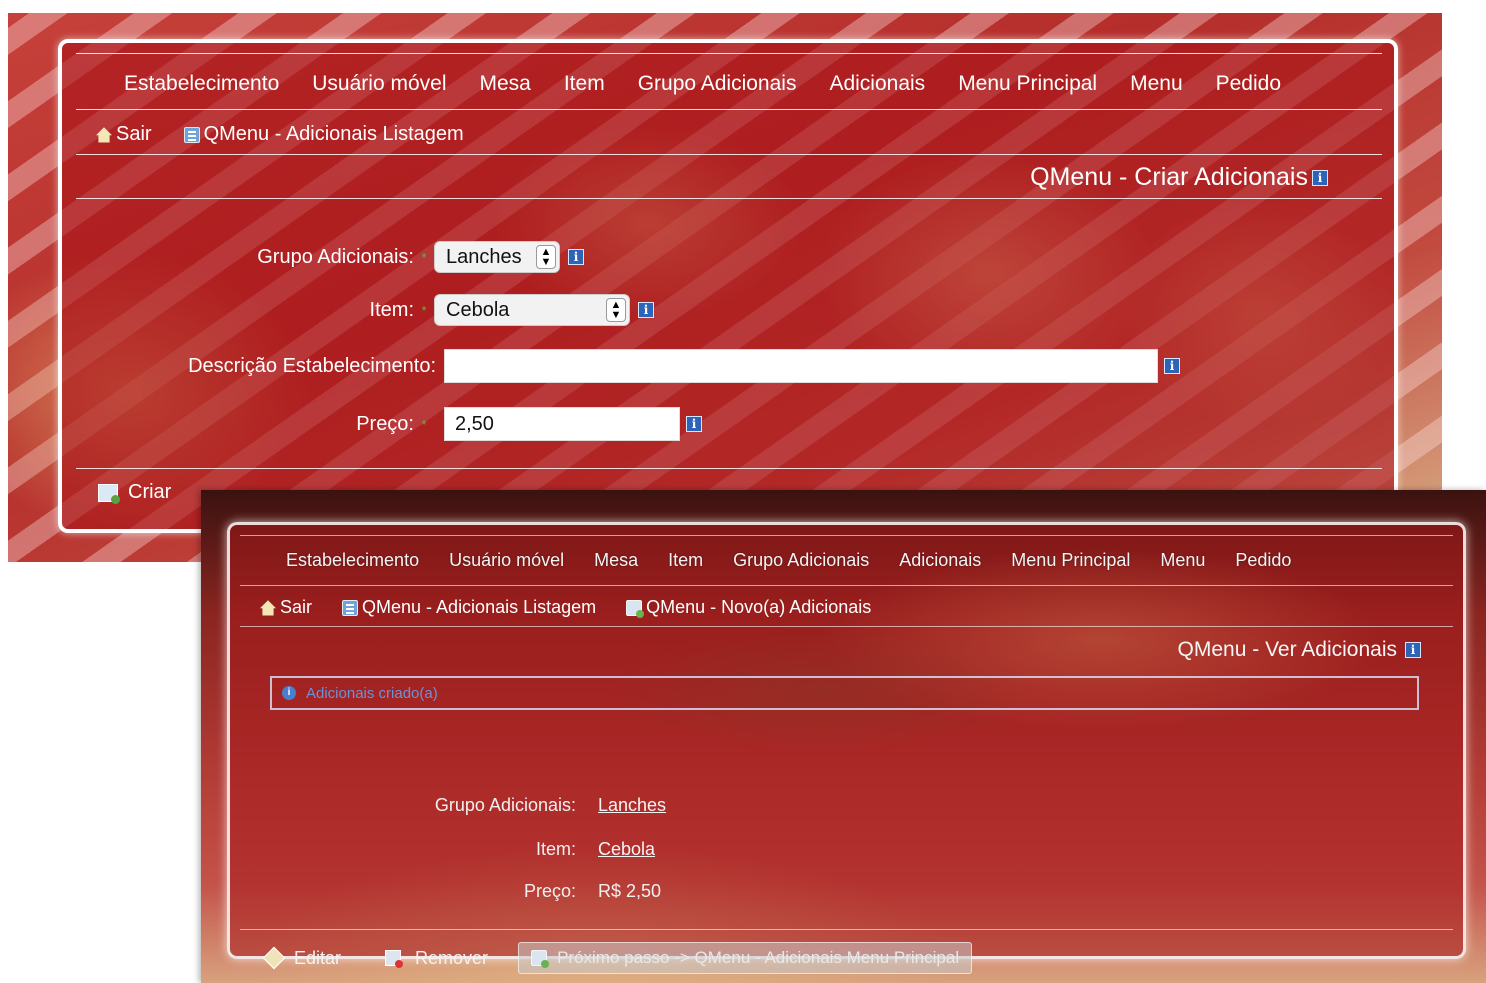  What do you see at coordinates (394, 959) in the screenshot?
I see `remove-icon` at bounding box center [394, 959].